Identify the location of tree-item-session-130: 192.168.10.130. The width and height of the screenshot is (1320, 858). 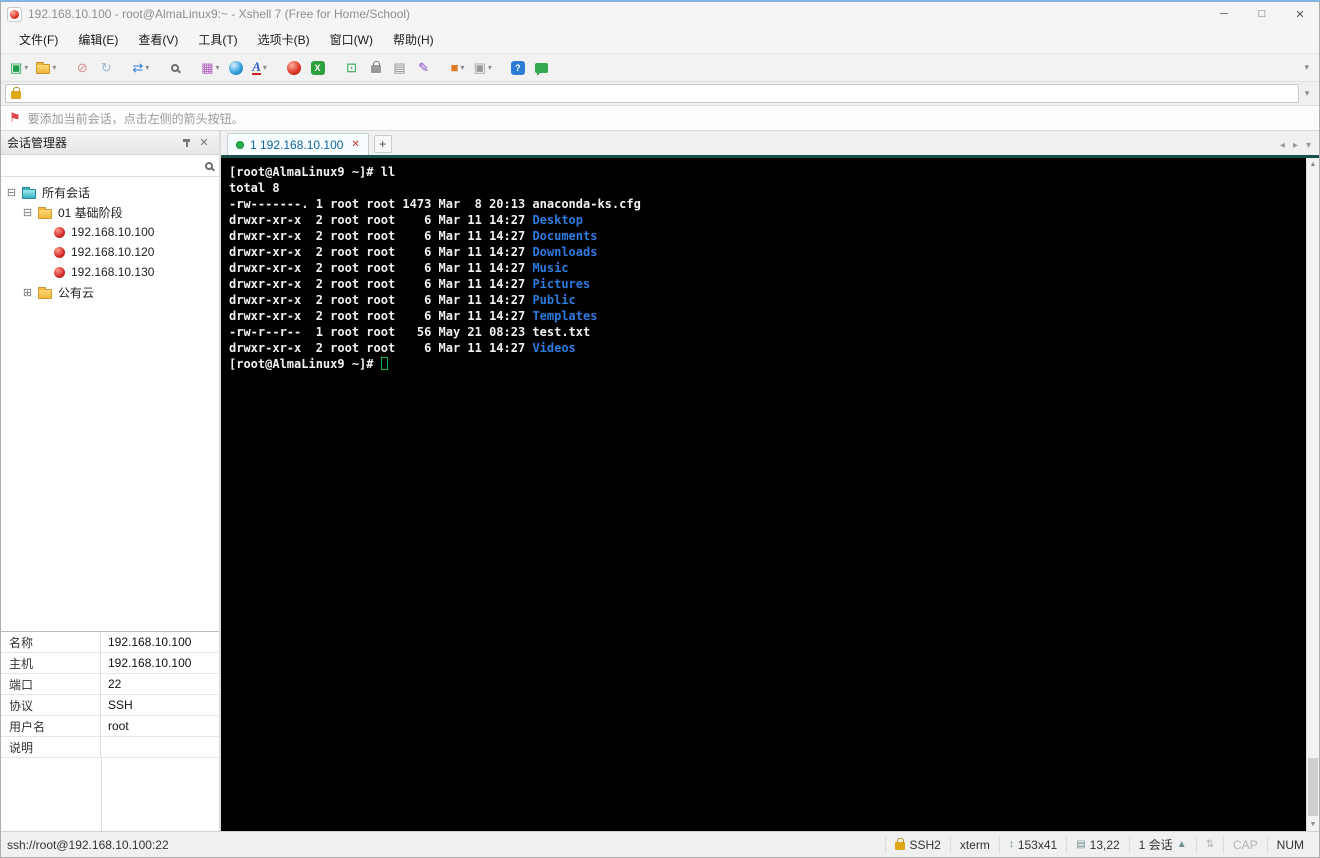
(110, 272).